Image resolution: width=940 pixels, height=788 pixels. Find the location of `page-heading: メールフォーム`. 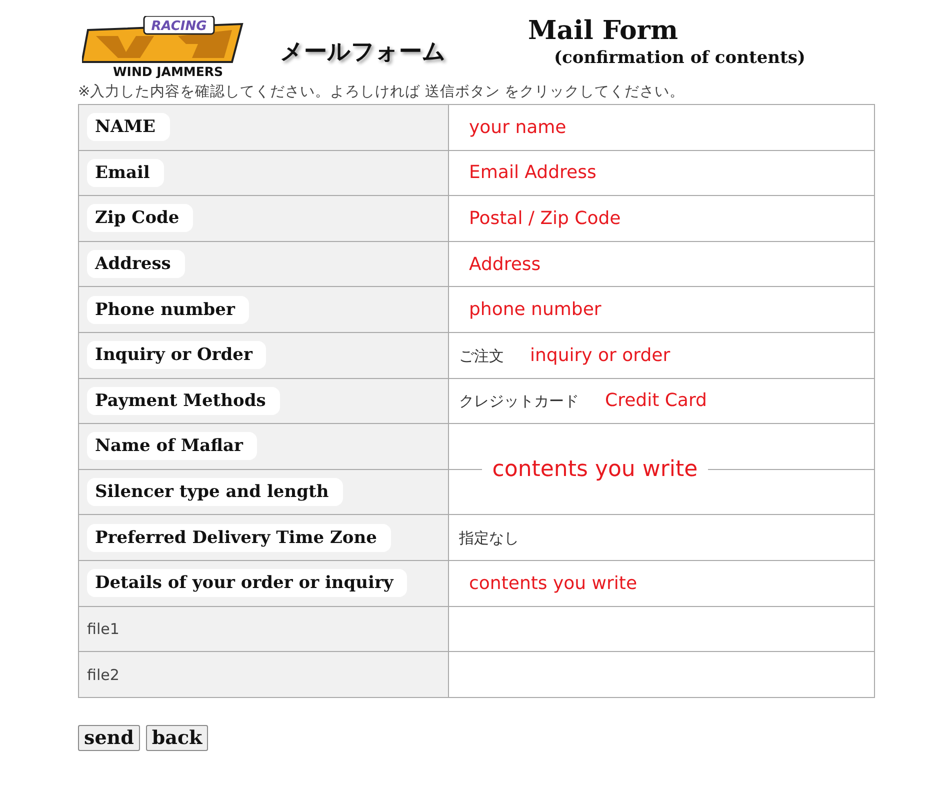

page-heading: メールフォーム is located at coordinates (363, 52).